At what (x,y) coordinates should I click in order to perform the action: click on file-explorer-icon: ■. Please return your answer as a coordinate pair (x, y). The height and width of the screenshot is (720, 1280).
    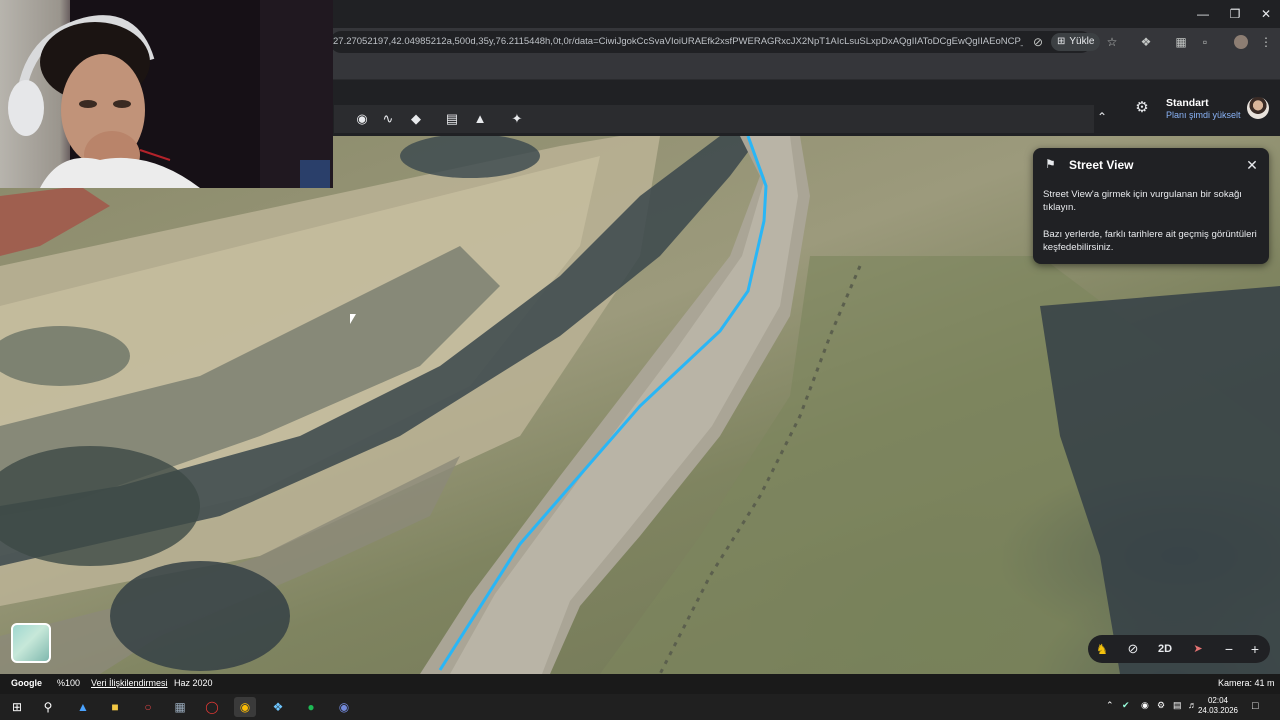
    Looking at the image, I should click on (115, 707).